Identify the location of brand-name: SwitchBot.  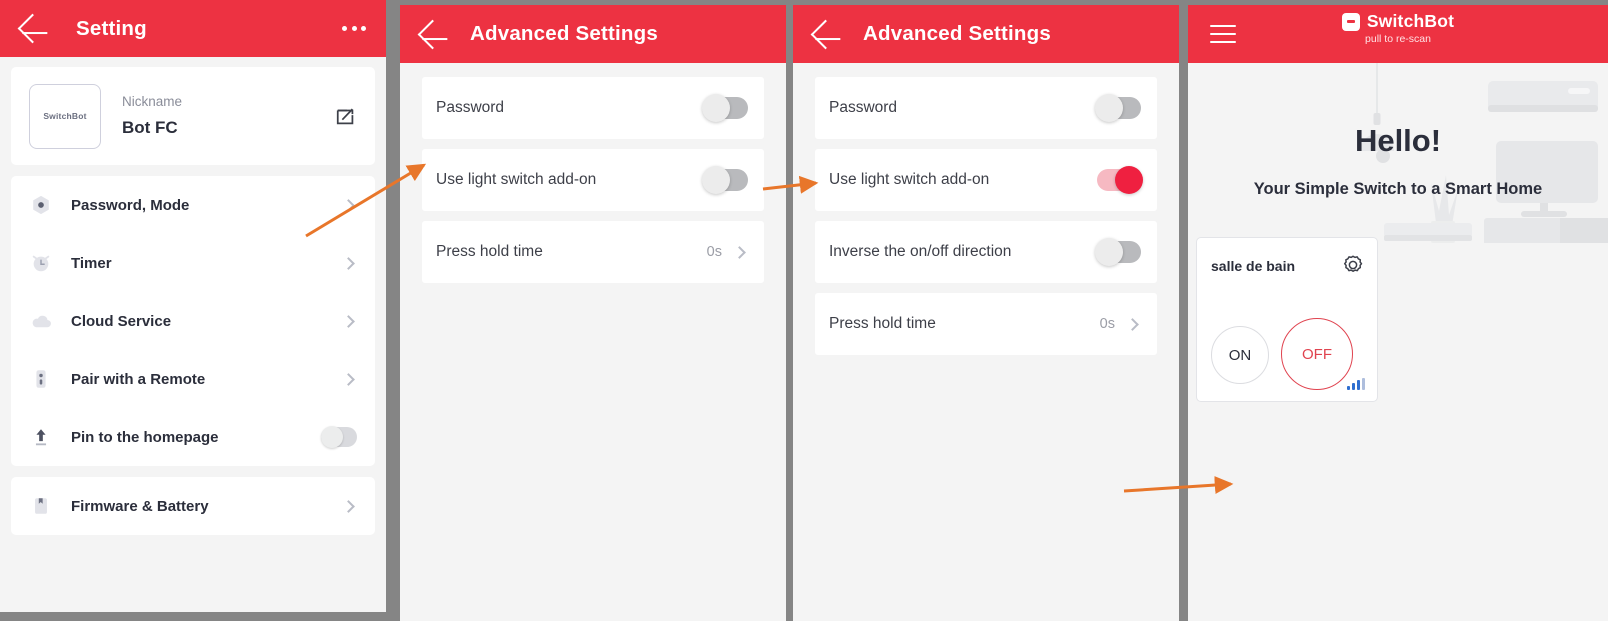
(1410, 21).